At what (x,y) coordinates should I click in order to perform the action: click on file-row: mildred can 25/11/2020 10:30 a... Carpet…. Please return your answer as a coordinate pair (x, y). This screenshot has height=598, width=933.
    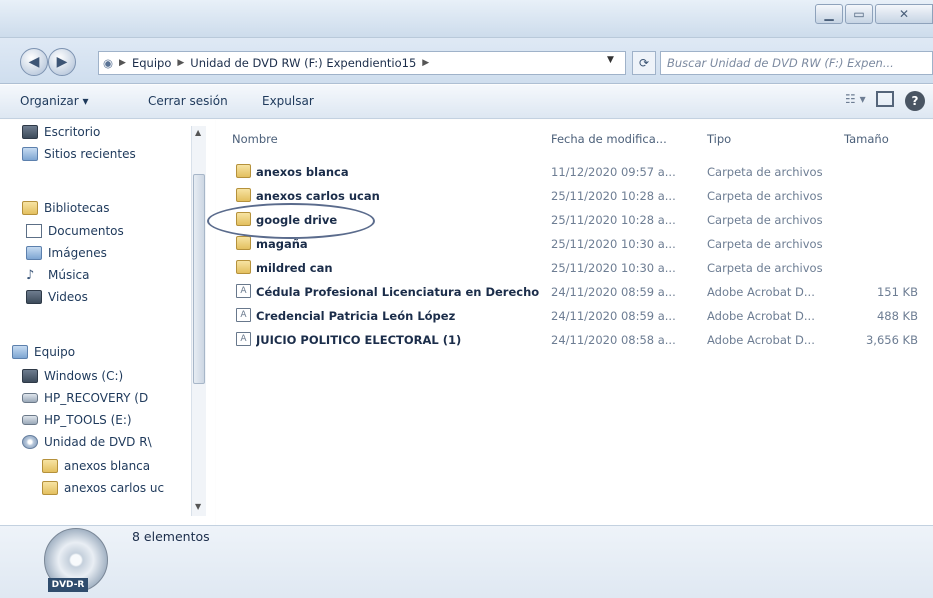
    Looking at the image, I should click on (584, 268).